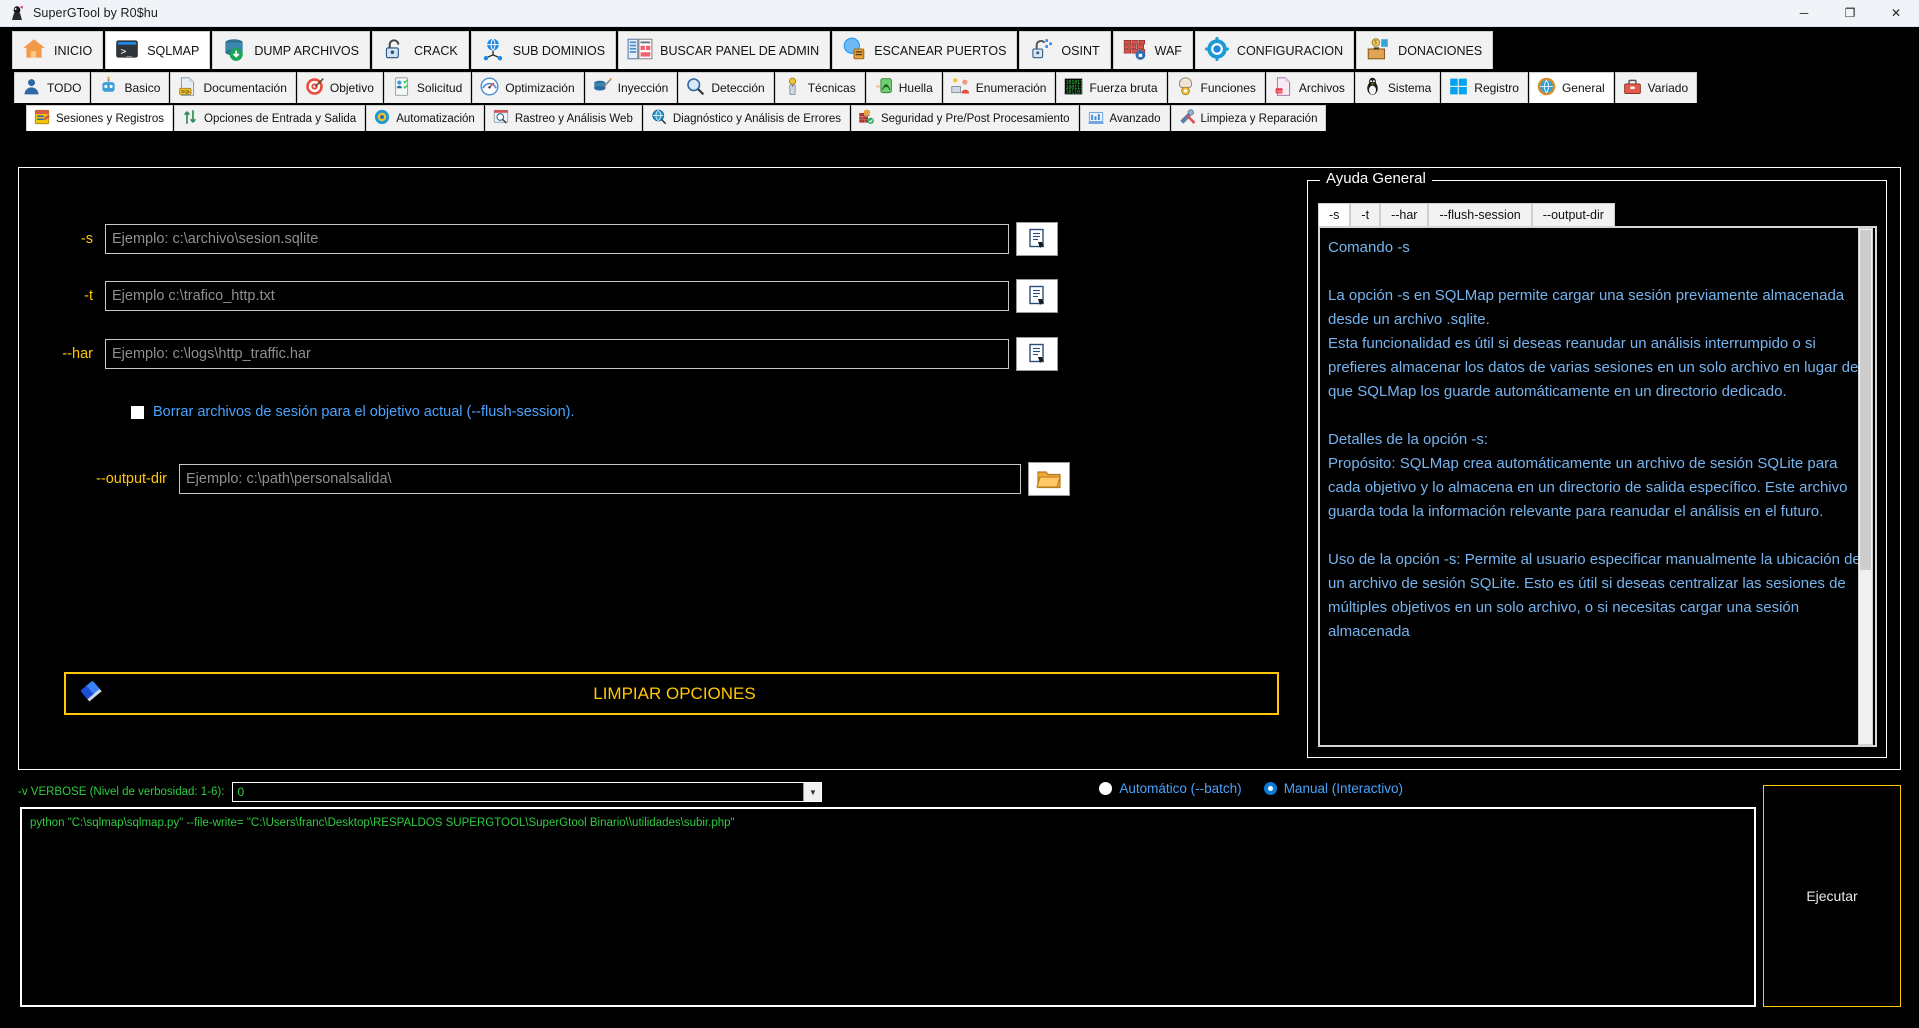 Image resolution: width=1919 pixels, height=1028 pixels. I want to click on sub-tab-label: Avanzado, so click(1135, 118).